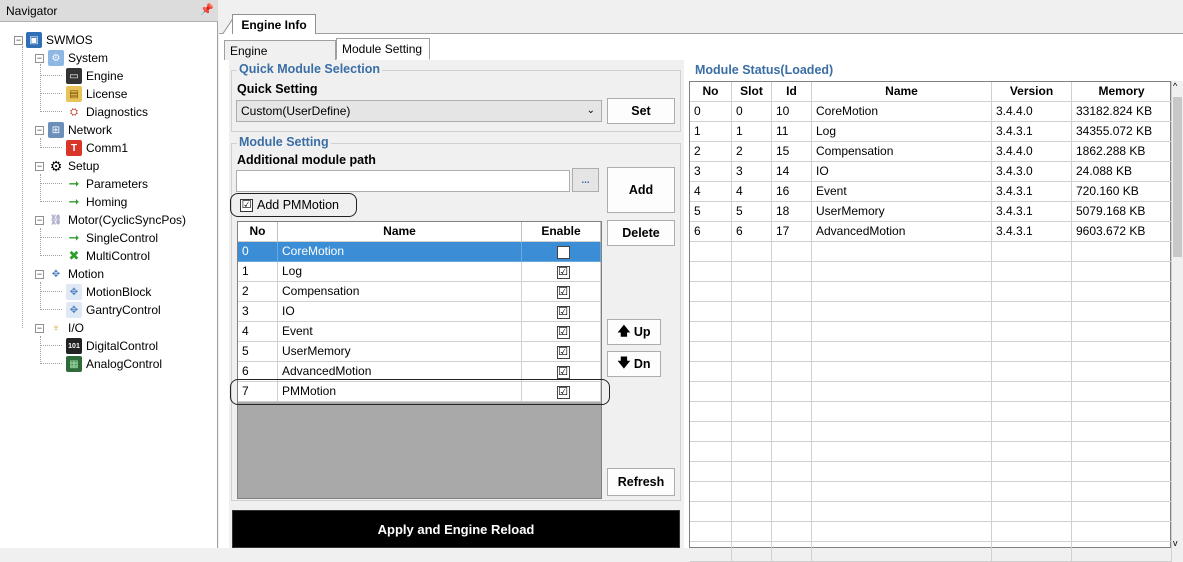  What do you see at coordinates (59, 40) in the screenshot?
I see `tree-item-swmos: ▣ SWMOS` at bounding box center [59, 40].